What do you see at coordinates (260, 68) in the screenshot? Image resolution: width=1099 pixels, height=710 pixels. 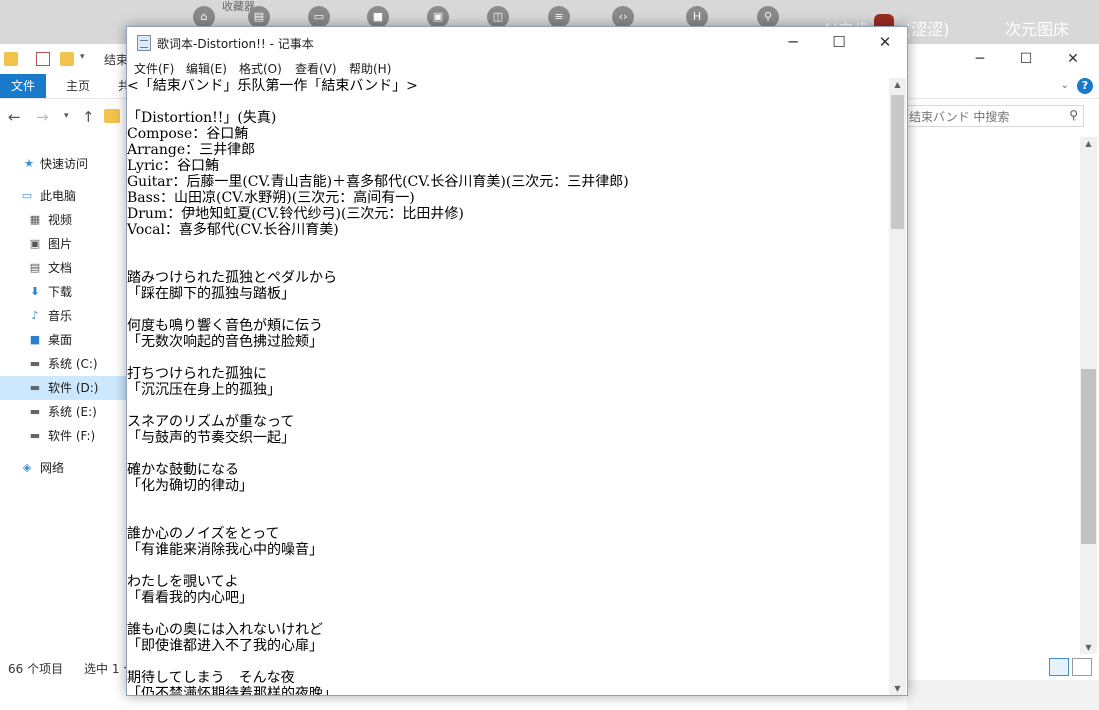 I see `menu-format: 格式(O)` at bounding box center [260, 68].